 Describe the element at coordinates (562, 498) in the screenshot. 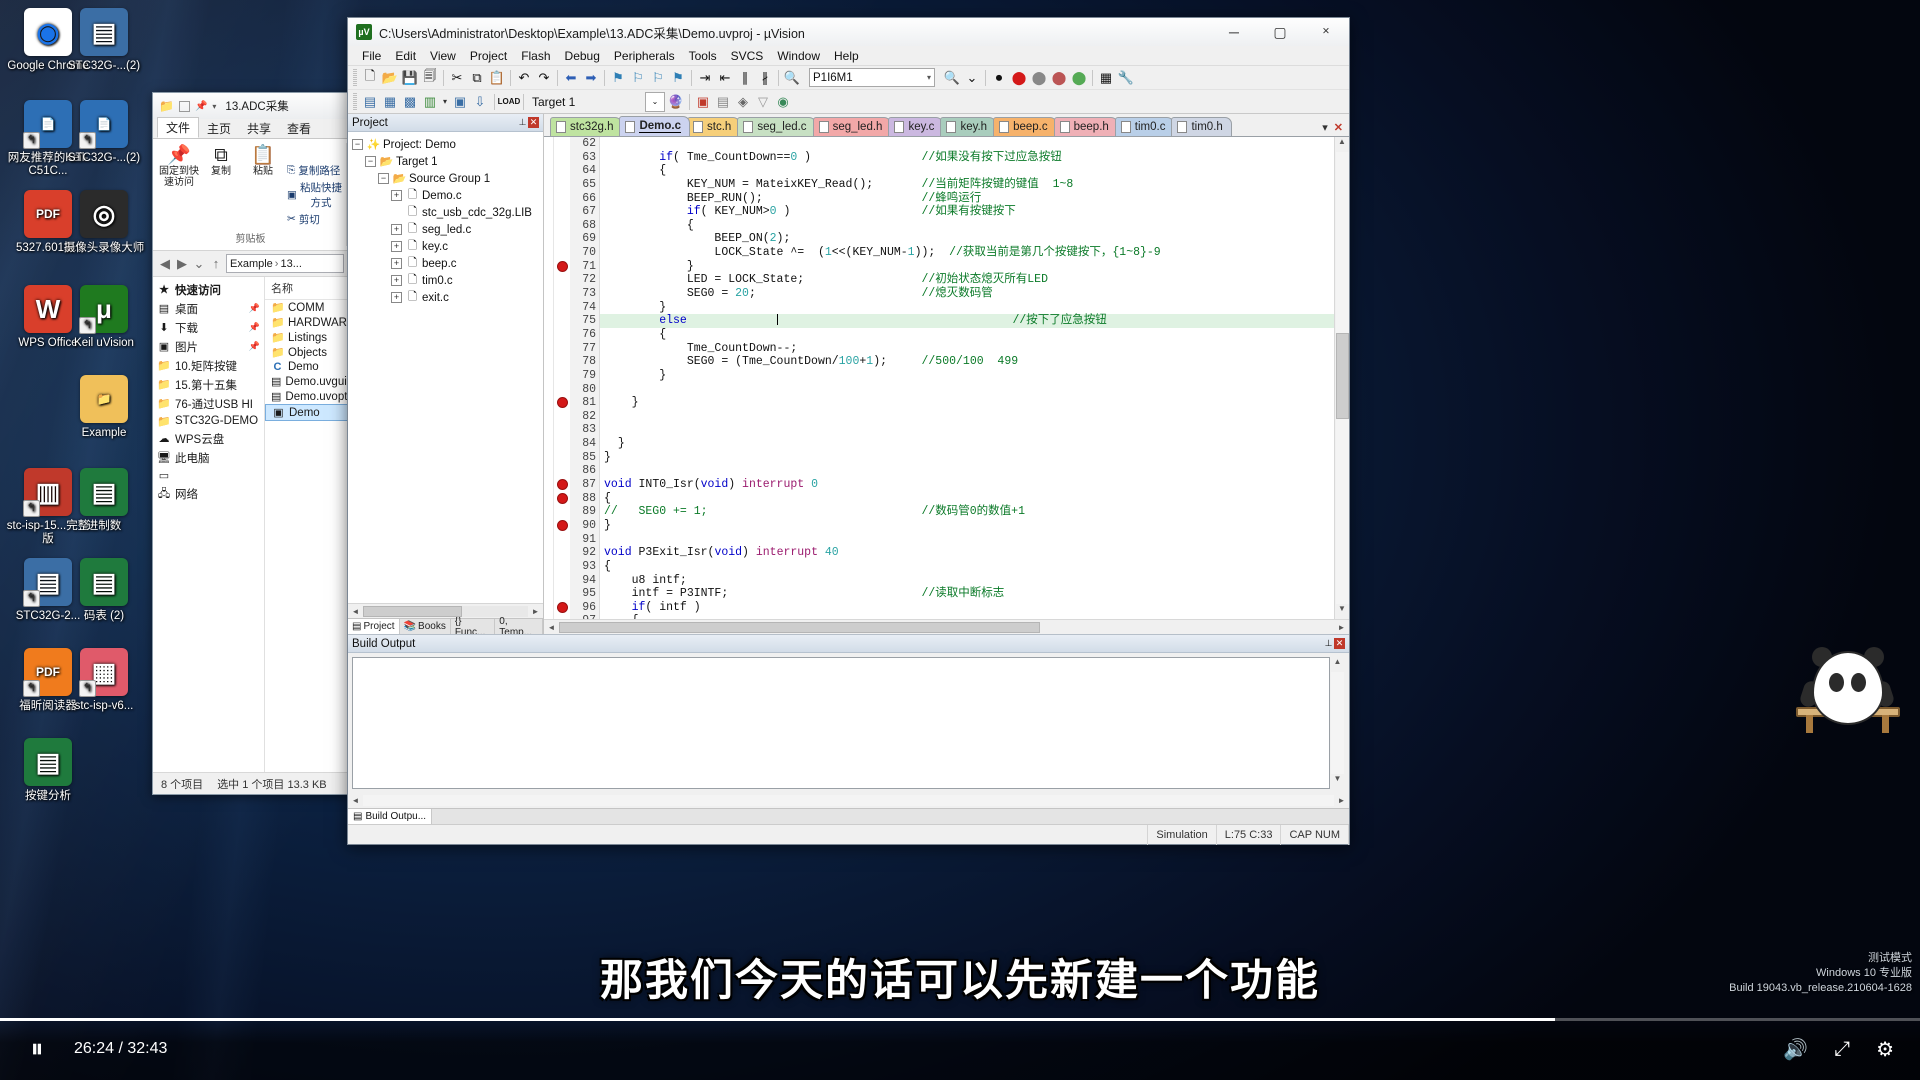

I see `breakpoint-marker` at that location.